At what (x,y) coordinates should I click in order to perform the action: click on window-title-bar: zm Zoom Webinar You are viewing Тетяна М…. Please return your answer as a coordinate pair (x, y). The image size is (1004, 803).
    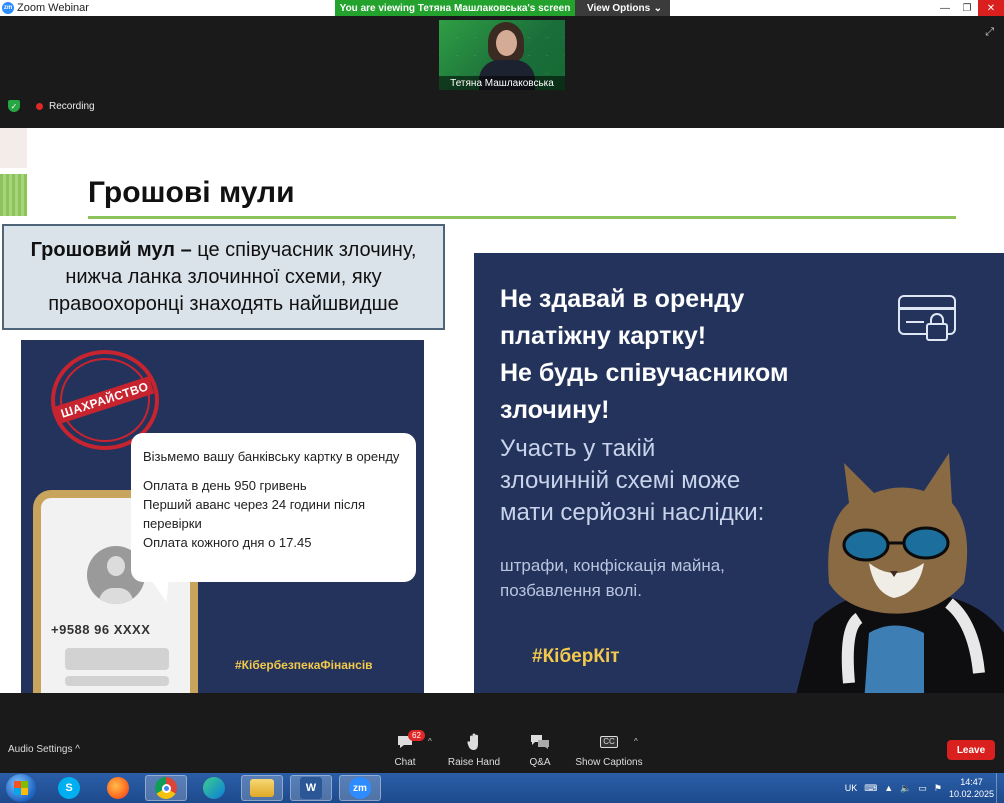
    Looking at the image, I should click on (502, 8).